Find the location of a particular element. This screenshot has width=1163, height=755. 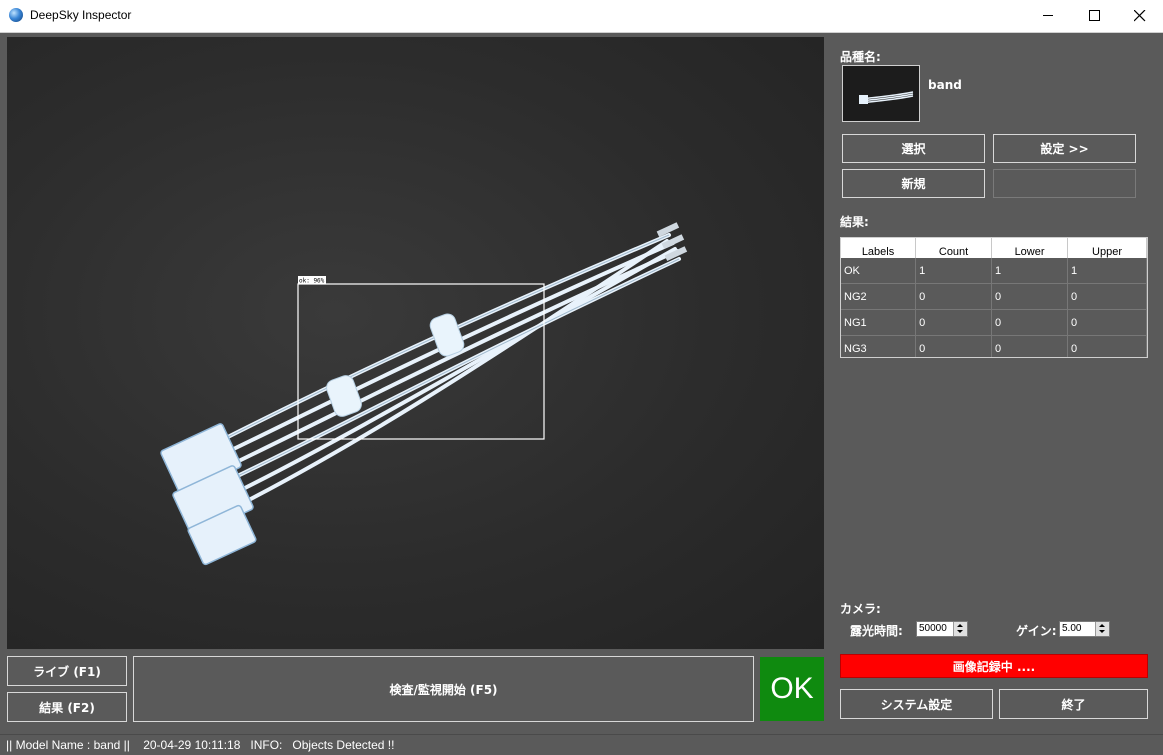

title-bar: DeepSky Inspector is located at coordinates (581, 16).